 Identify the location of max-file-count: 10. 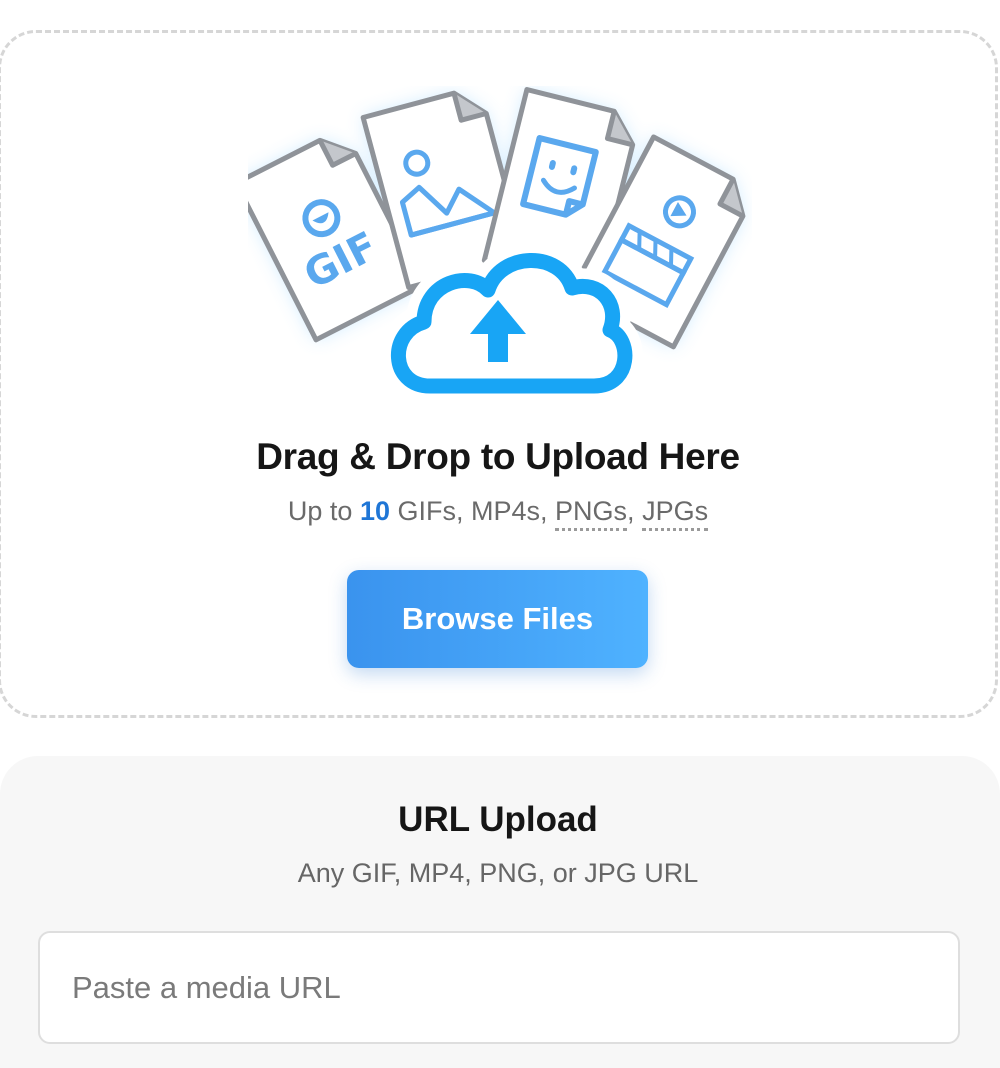
(374, 511).